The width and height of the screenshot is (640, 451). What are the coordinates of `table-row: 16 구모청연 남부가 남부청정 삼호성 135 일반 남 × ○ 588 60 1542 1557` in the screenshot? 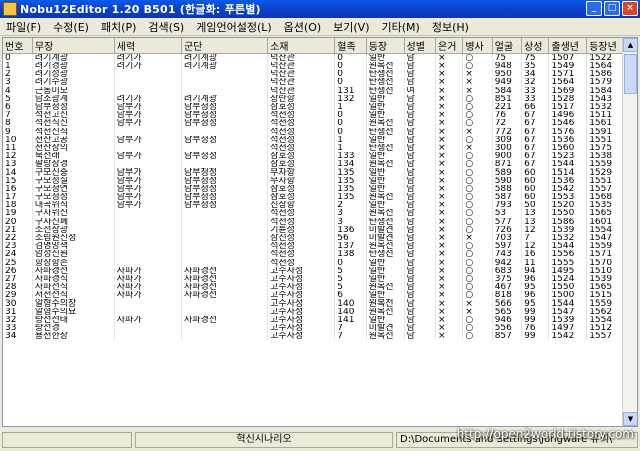 It's located at (313, 188).